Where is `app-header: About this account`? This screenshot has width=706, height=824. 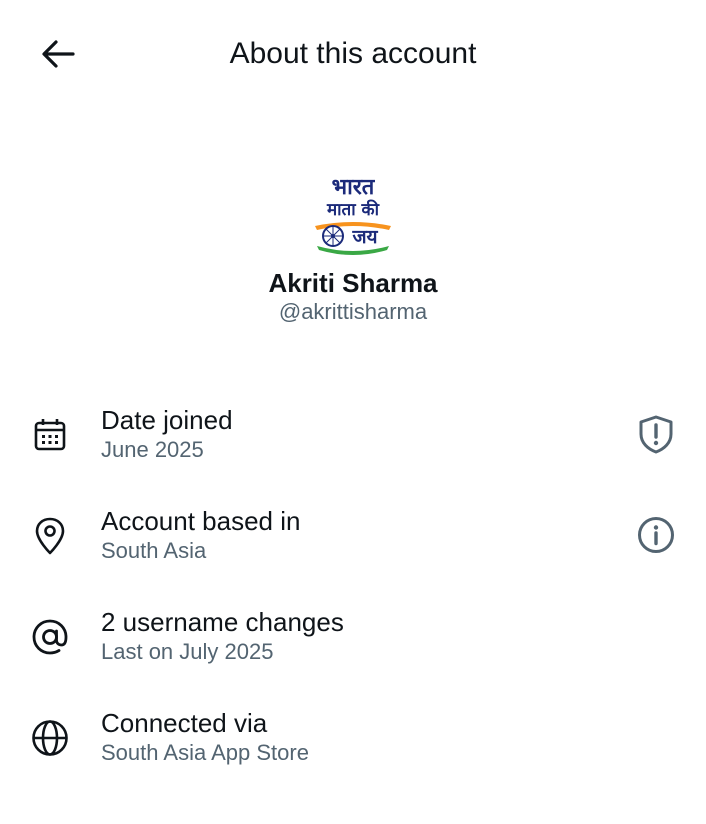
app-header: About this account is located at coordinates (353, 54).